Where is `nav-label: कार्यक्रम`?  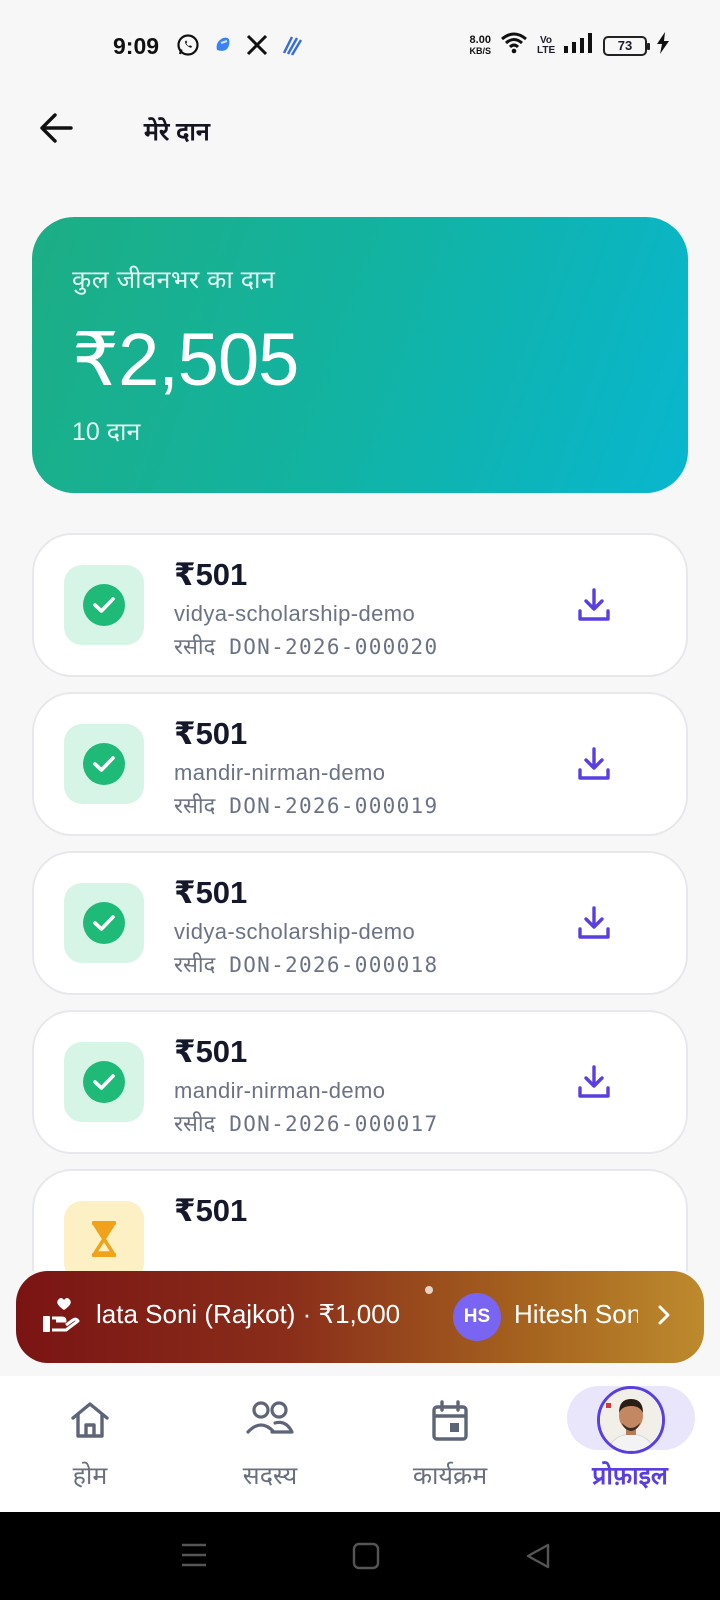 nav-label: कार्यक्रम is located at coordinates (450, 1476).